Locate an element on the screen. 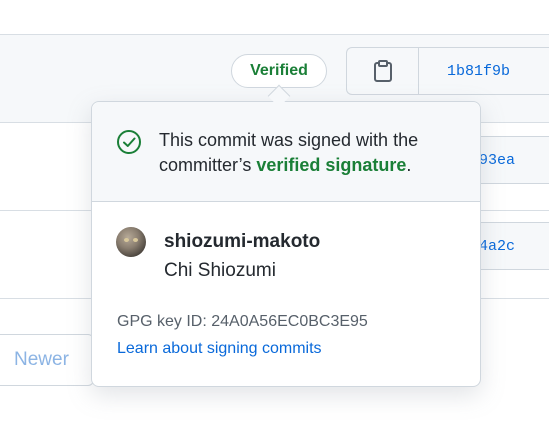  commit-button-group: 1b81f9b is located at coordinates (447, 71).